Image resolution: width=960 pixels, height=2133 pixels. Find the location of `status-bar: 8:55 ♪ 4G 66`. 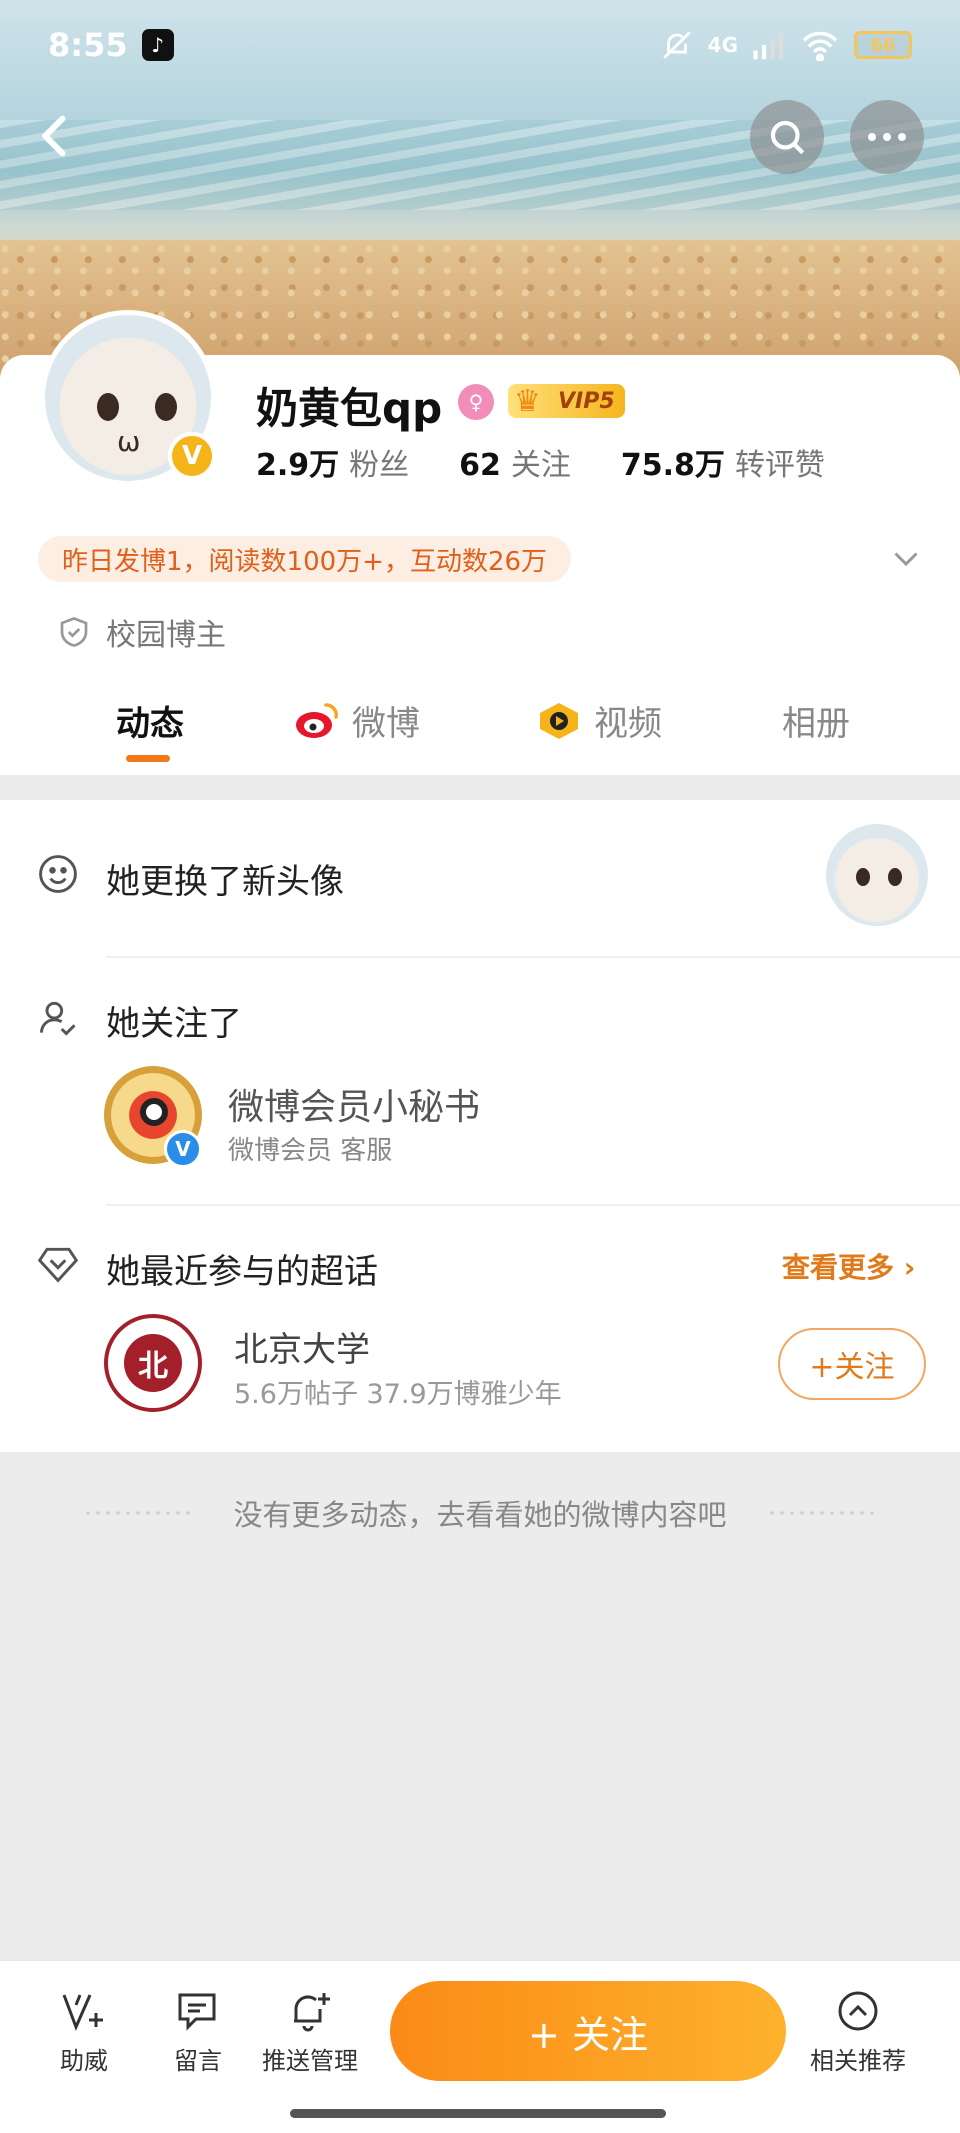

status-bar: 8:55 ♪ 4G 66 is located at coordinates (480, 45).